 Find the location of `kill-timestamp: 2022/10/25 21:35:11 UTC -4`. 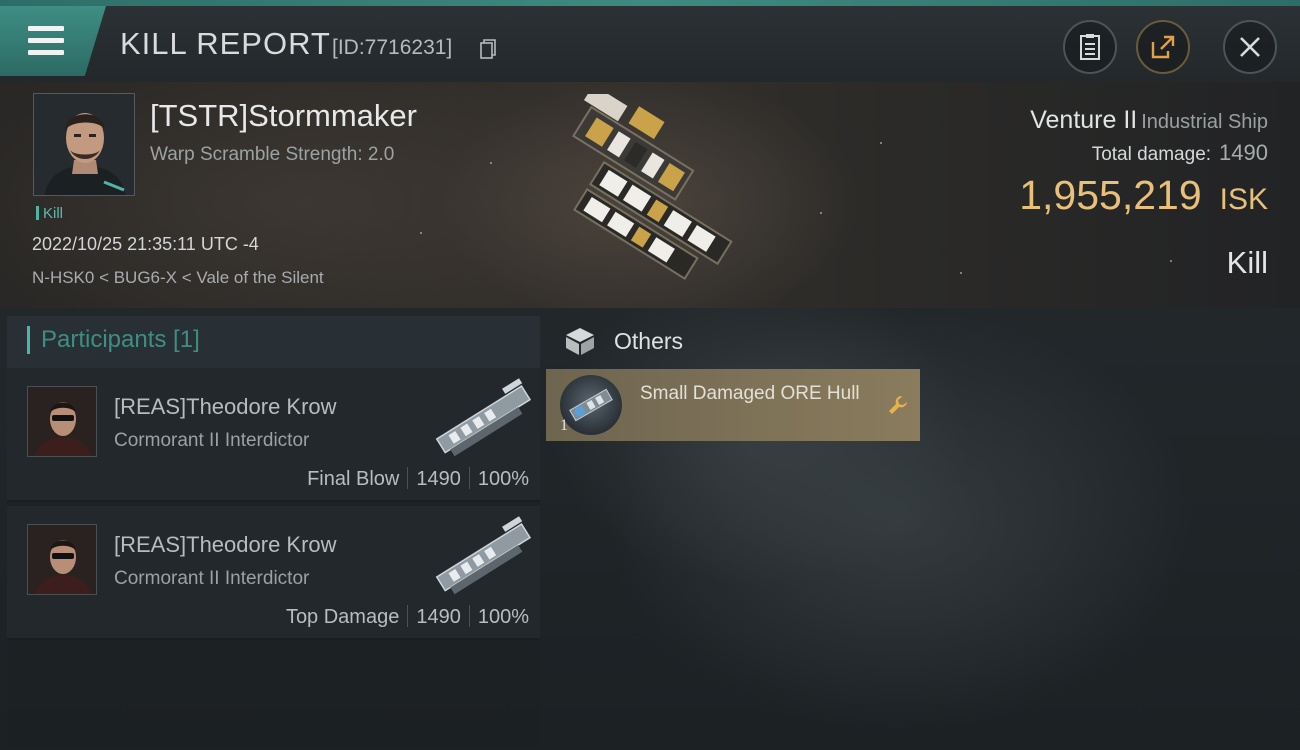

kill-timestamp: 2022/10/25 21:35:11 UTC -4 is located at coordinates (145, 244).